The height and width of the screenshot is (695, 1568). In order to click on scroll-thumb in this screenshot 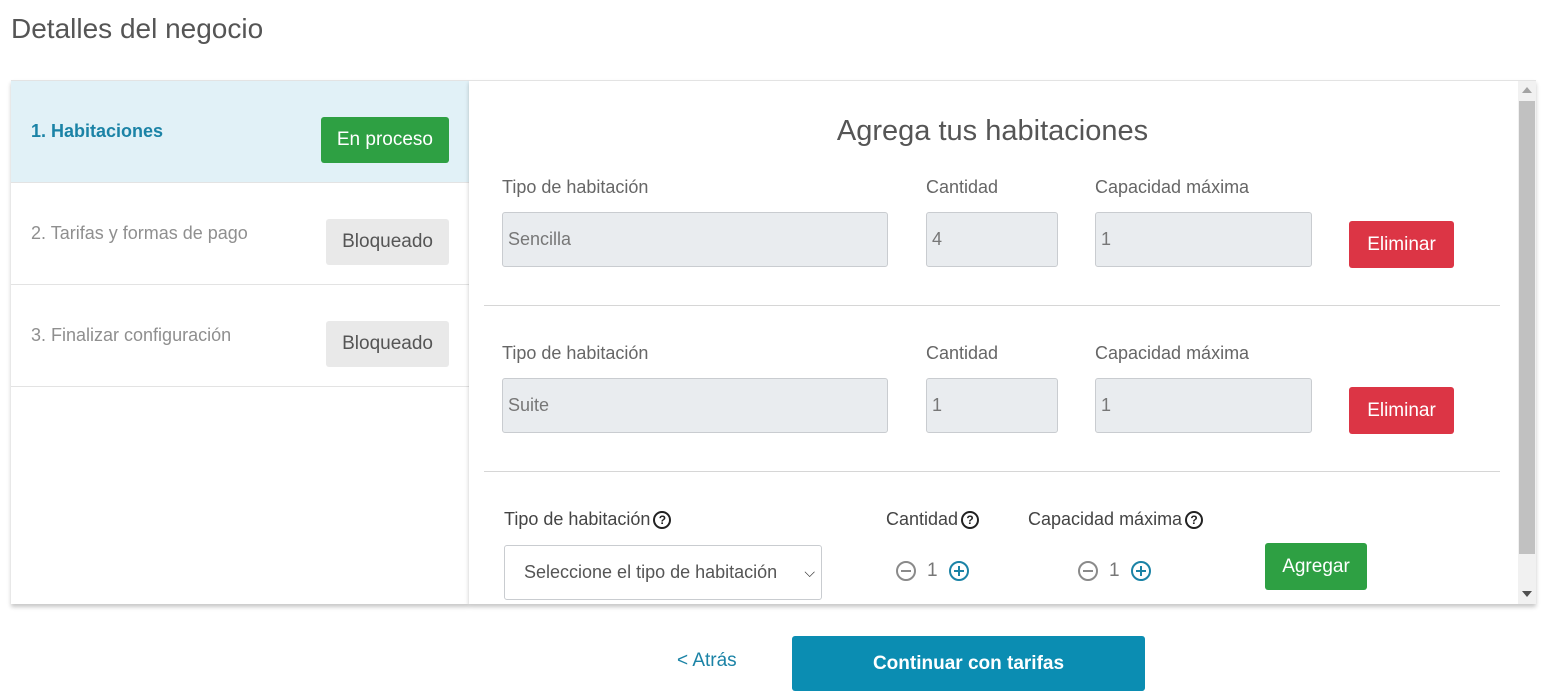, I will do `click(1527, 327)`.